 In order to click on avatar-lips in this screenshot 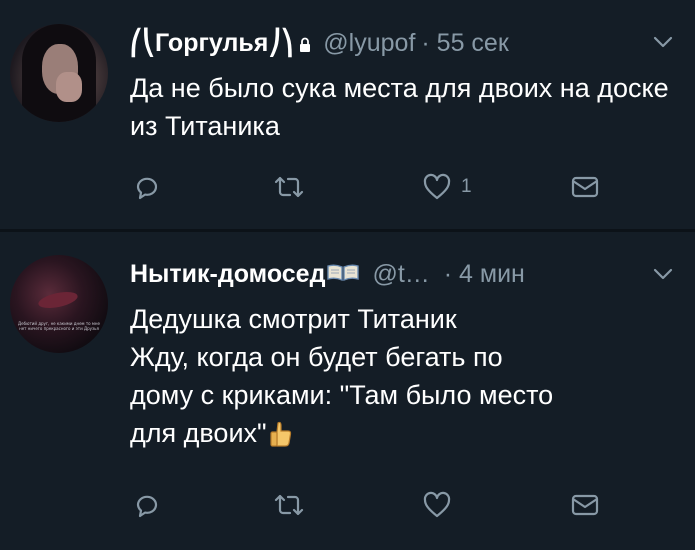, I will do `click(58, 300)`.